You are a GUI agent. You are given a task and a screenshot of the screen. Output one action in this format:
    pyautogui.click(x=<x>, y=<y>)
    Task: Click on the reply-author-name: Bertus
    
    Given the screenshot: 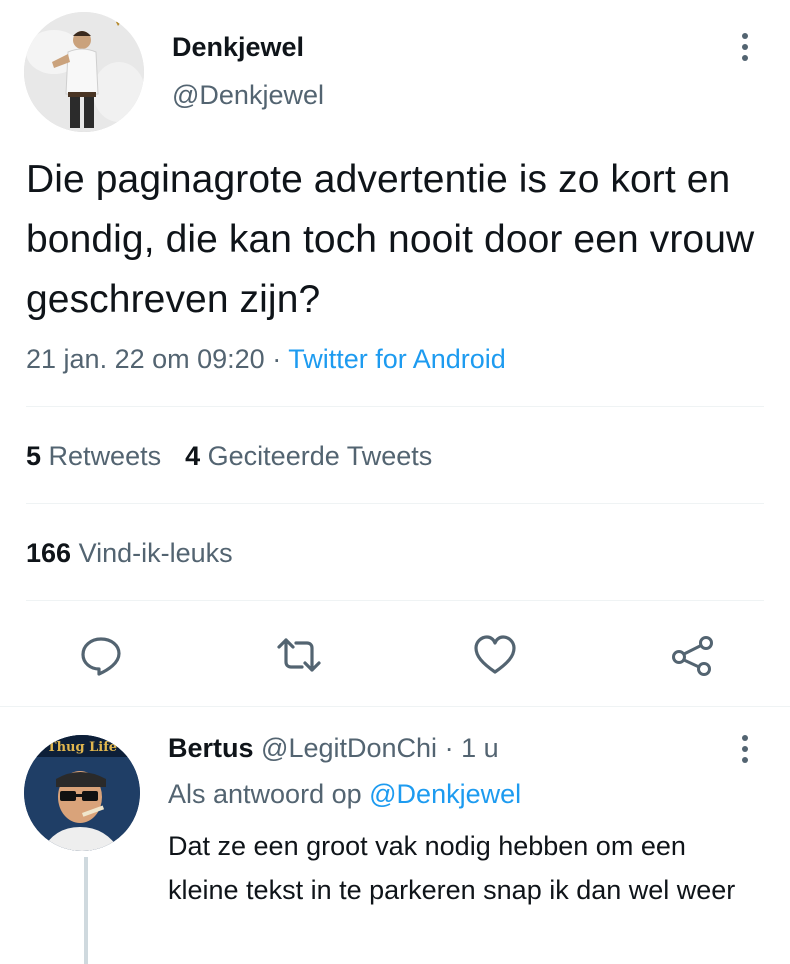 What is the action you would take?
    pyautogui.click(x=211, y=748)
    